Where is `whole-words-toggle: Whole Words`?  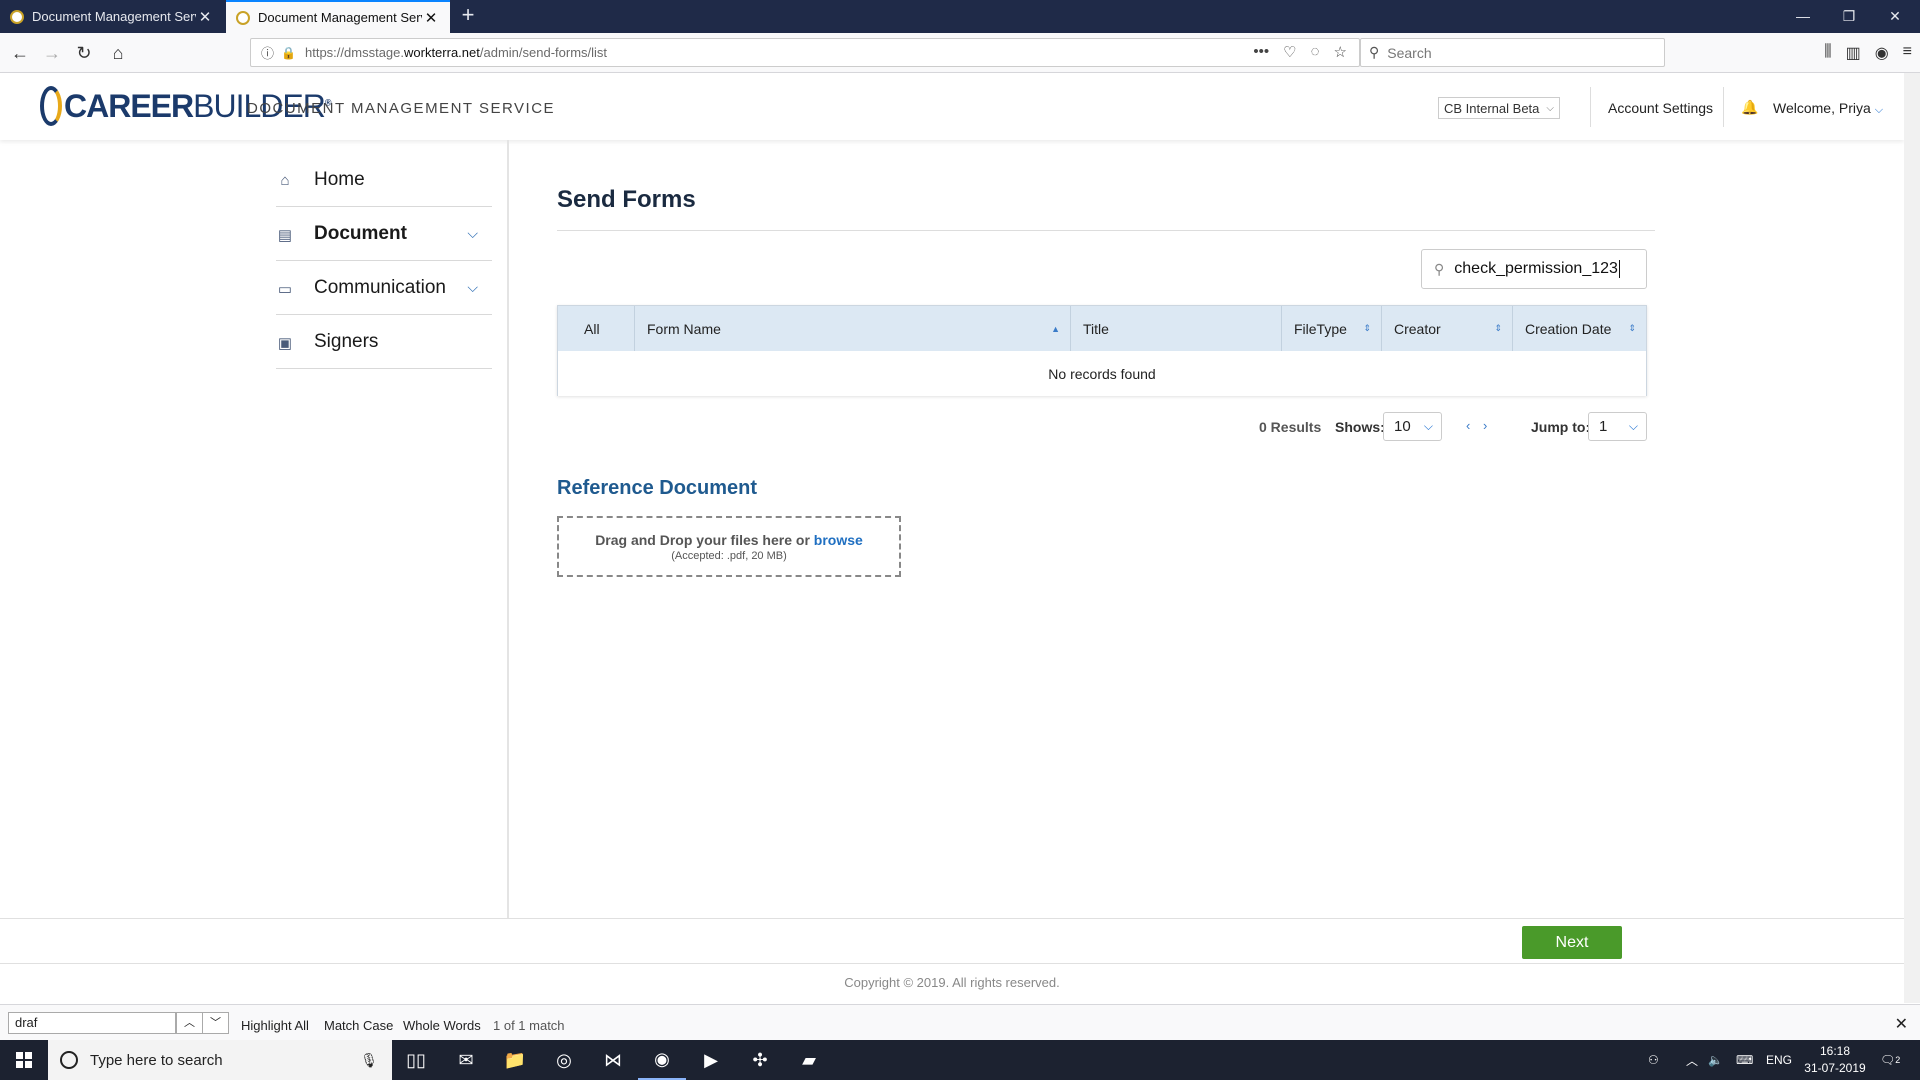
whole-words-toggle: Whole Words is located at coordinates (442, 1025).